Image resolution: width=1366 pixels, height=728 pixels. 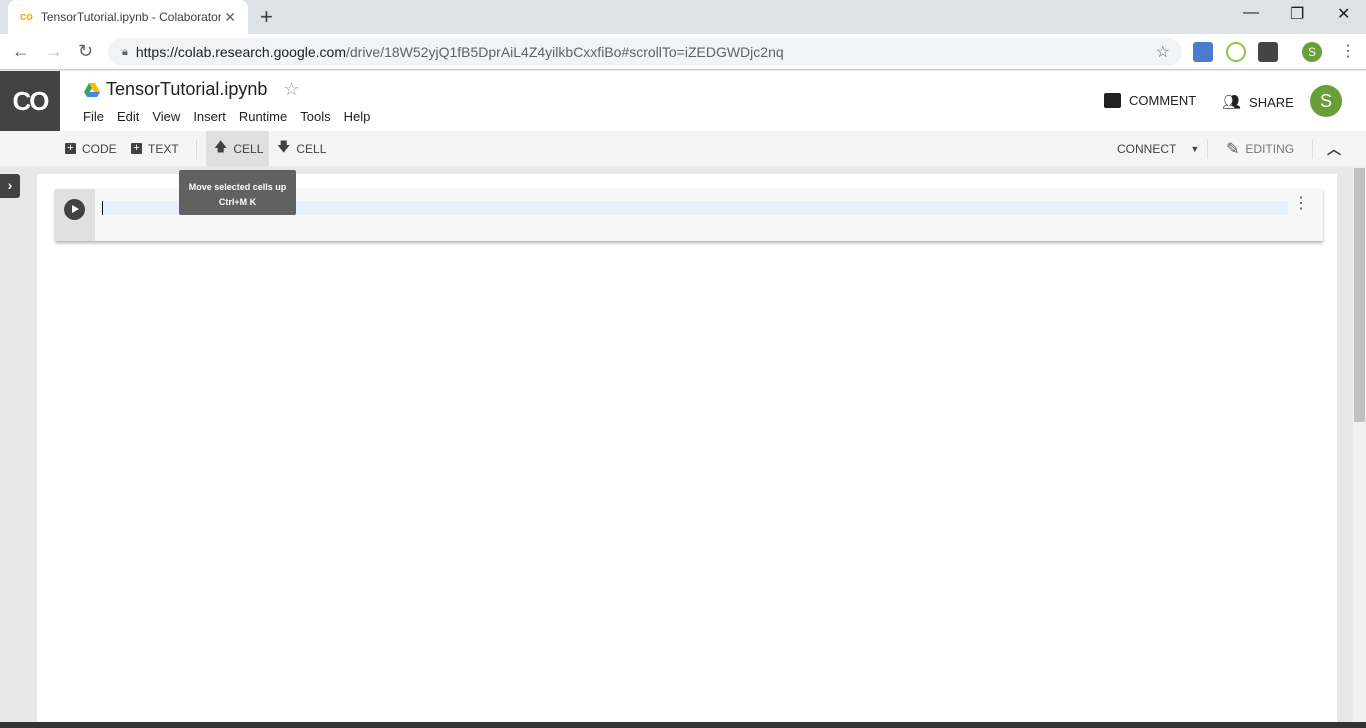 What do you see at coordinates (1359, 295) in the screenshot?
I see `scrollbar-thumb` at bounding box center [1359, 295].